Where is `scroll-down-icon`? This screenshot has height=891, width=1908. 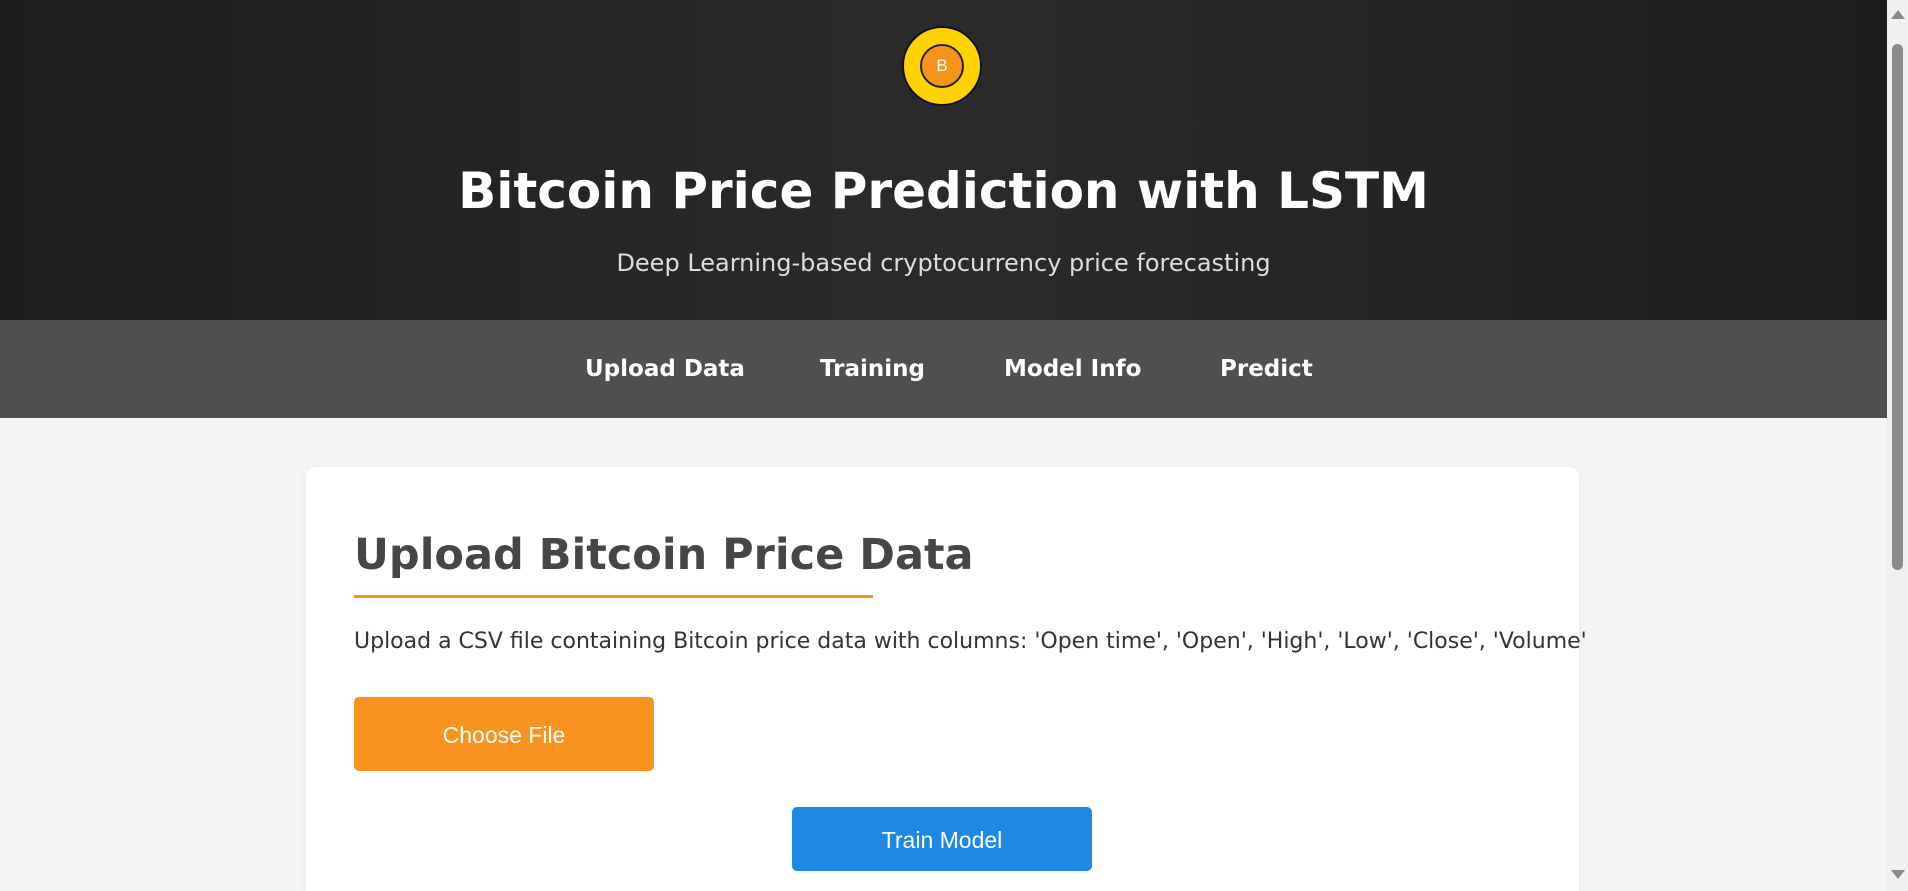
scroll-down-icon is located at coordinates (1898, 874).